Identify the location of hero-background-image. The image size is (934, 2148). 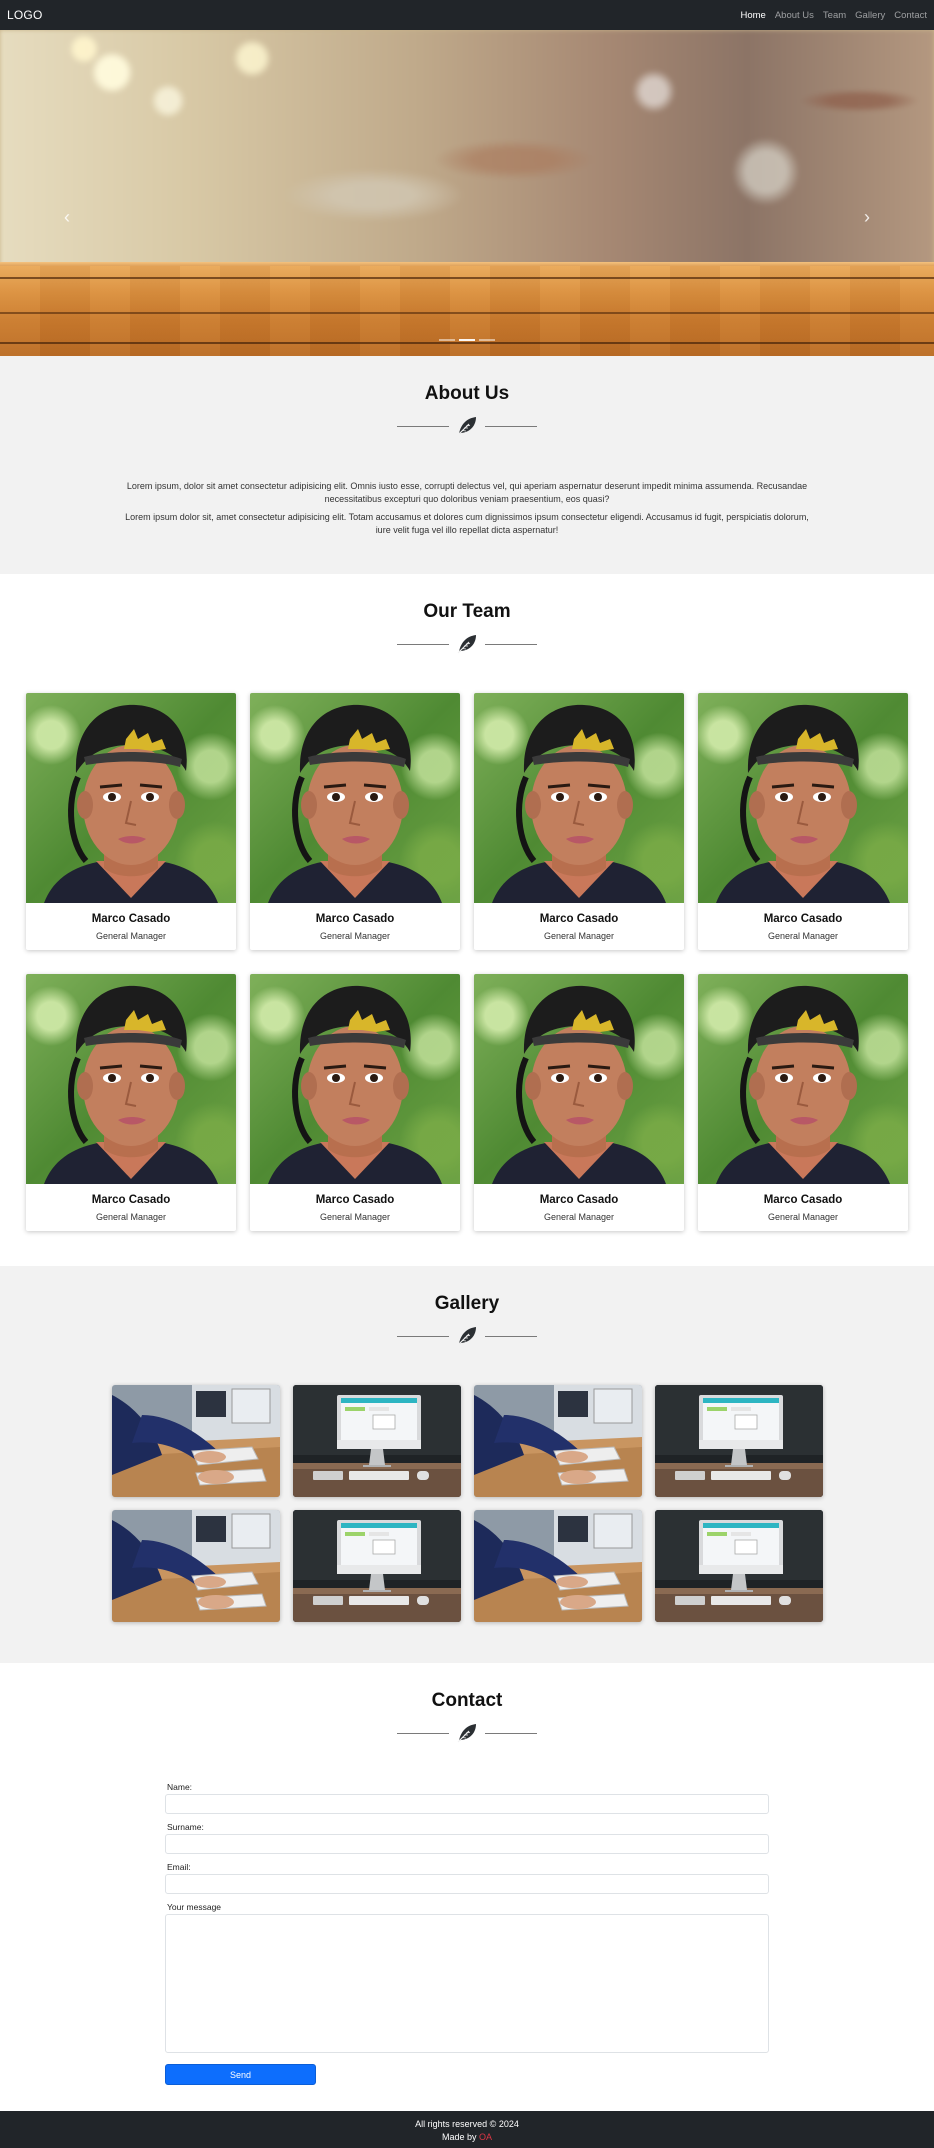
(467, 148).